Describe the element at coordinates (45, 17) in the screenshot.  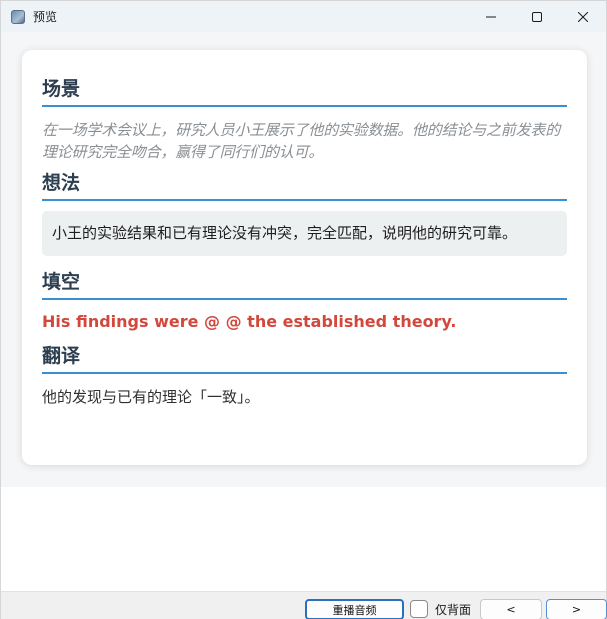
I see `window-title: 预览` at that location.